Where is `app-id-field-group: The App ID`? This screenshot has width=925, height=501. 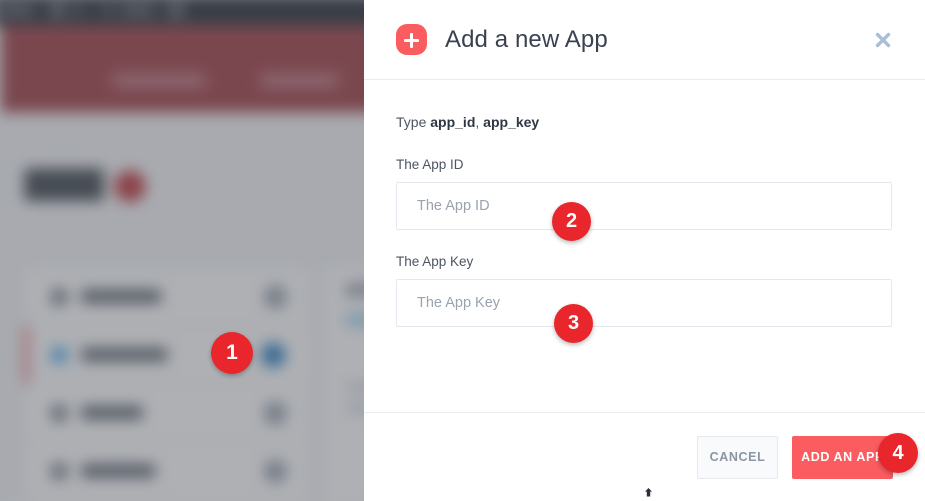 app-id-field-group: The App ID is located at coordinates (644, 193).